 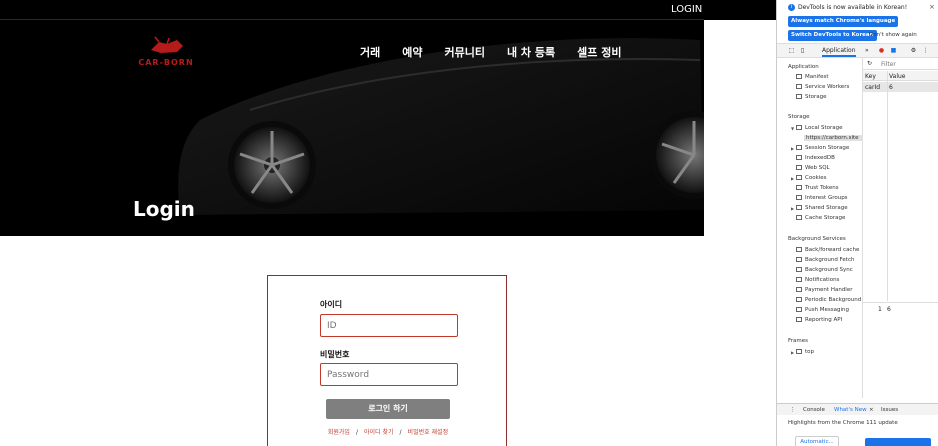 What do you see at coordinates (932, 7) in the screenshot?
I see `close-icon: ×` at bounding box center [932, 7].